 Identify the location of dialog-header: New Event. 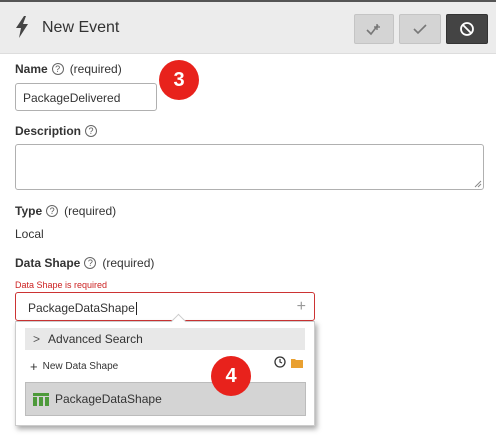
(248, 27).